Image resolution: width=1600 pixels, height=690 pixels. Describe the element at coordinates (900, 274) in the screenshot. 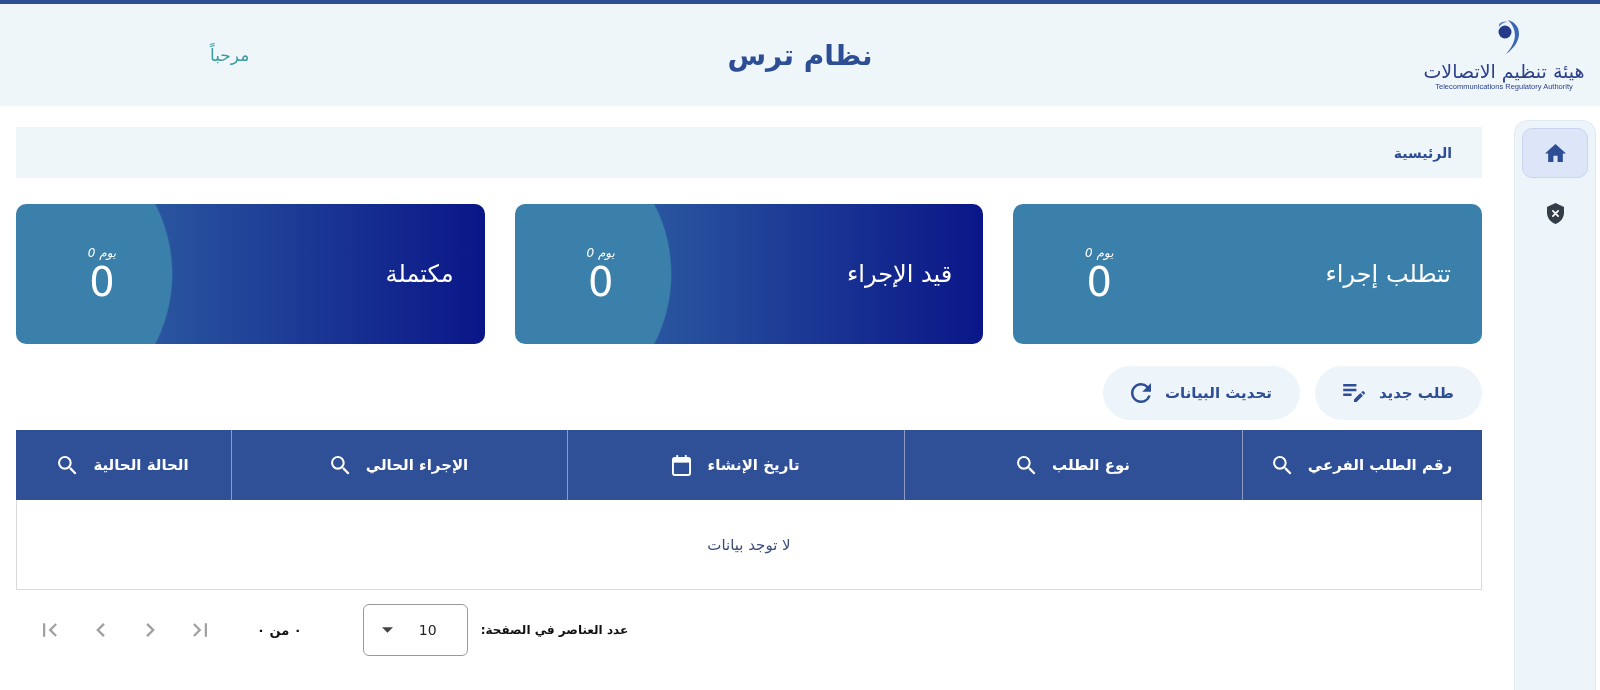

I see `card-title: قيد الإجراء` at that location.